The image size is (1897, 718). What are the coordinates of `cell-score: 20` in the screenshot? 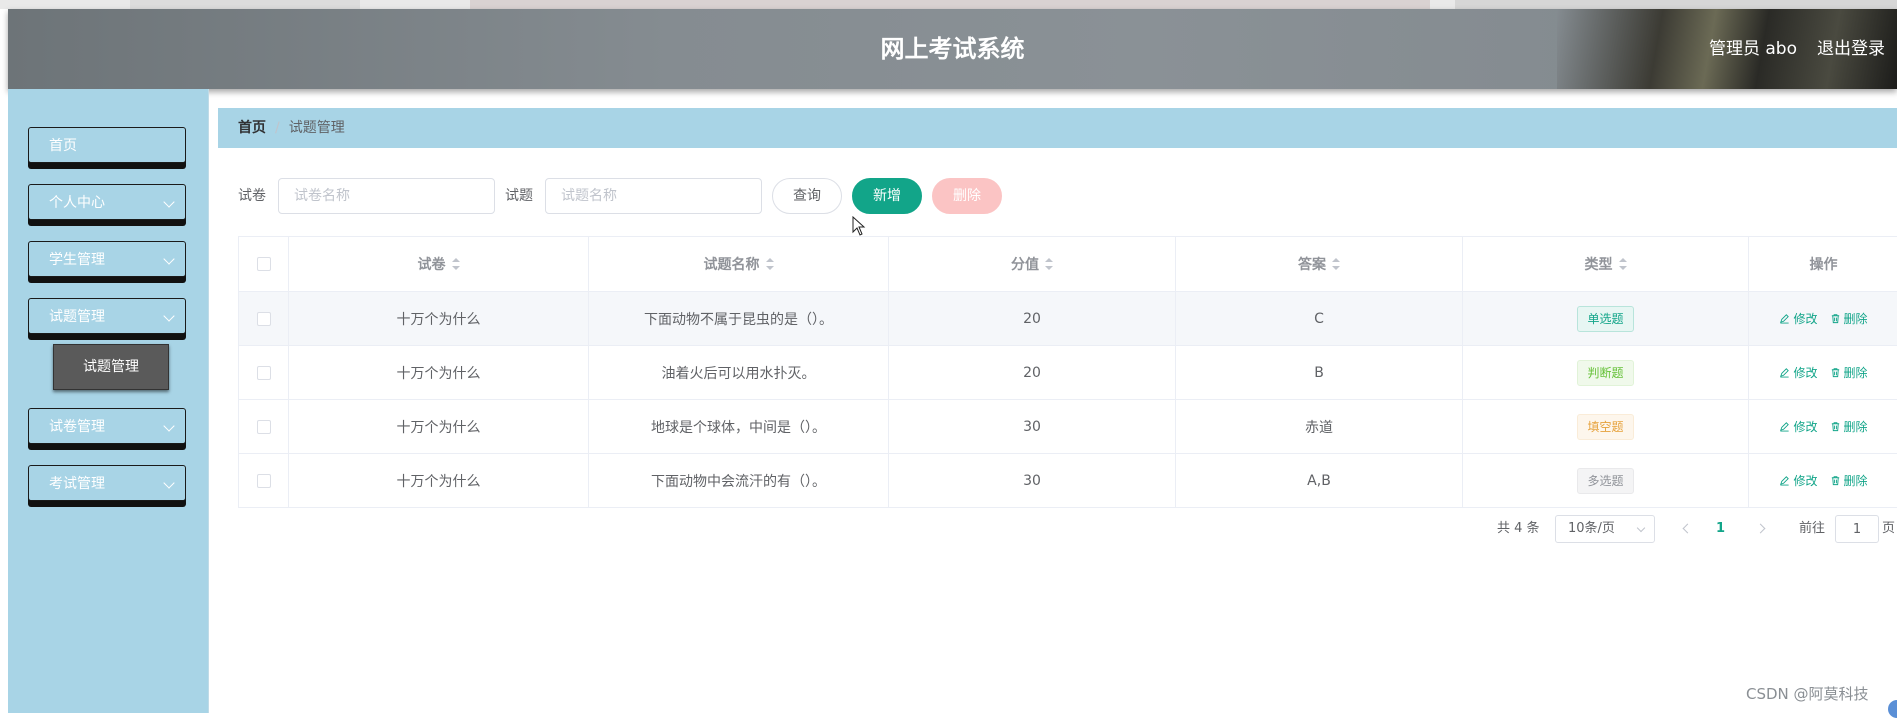 It's located at (1032, 372).